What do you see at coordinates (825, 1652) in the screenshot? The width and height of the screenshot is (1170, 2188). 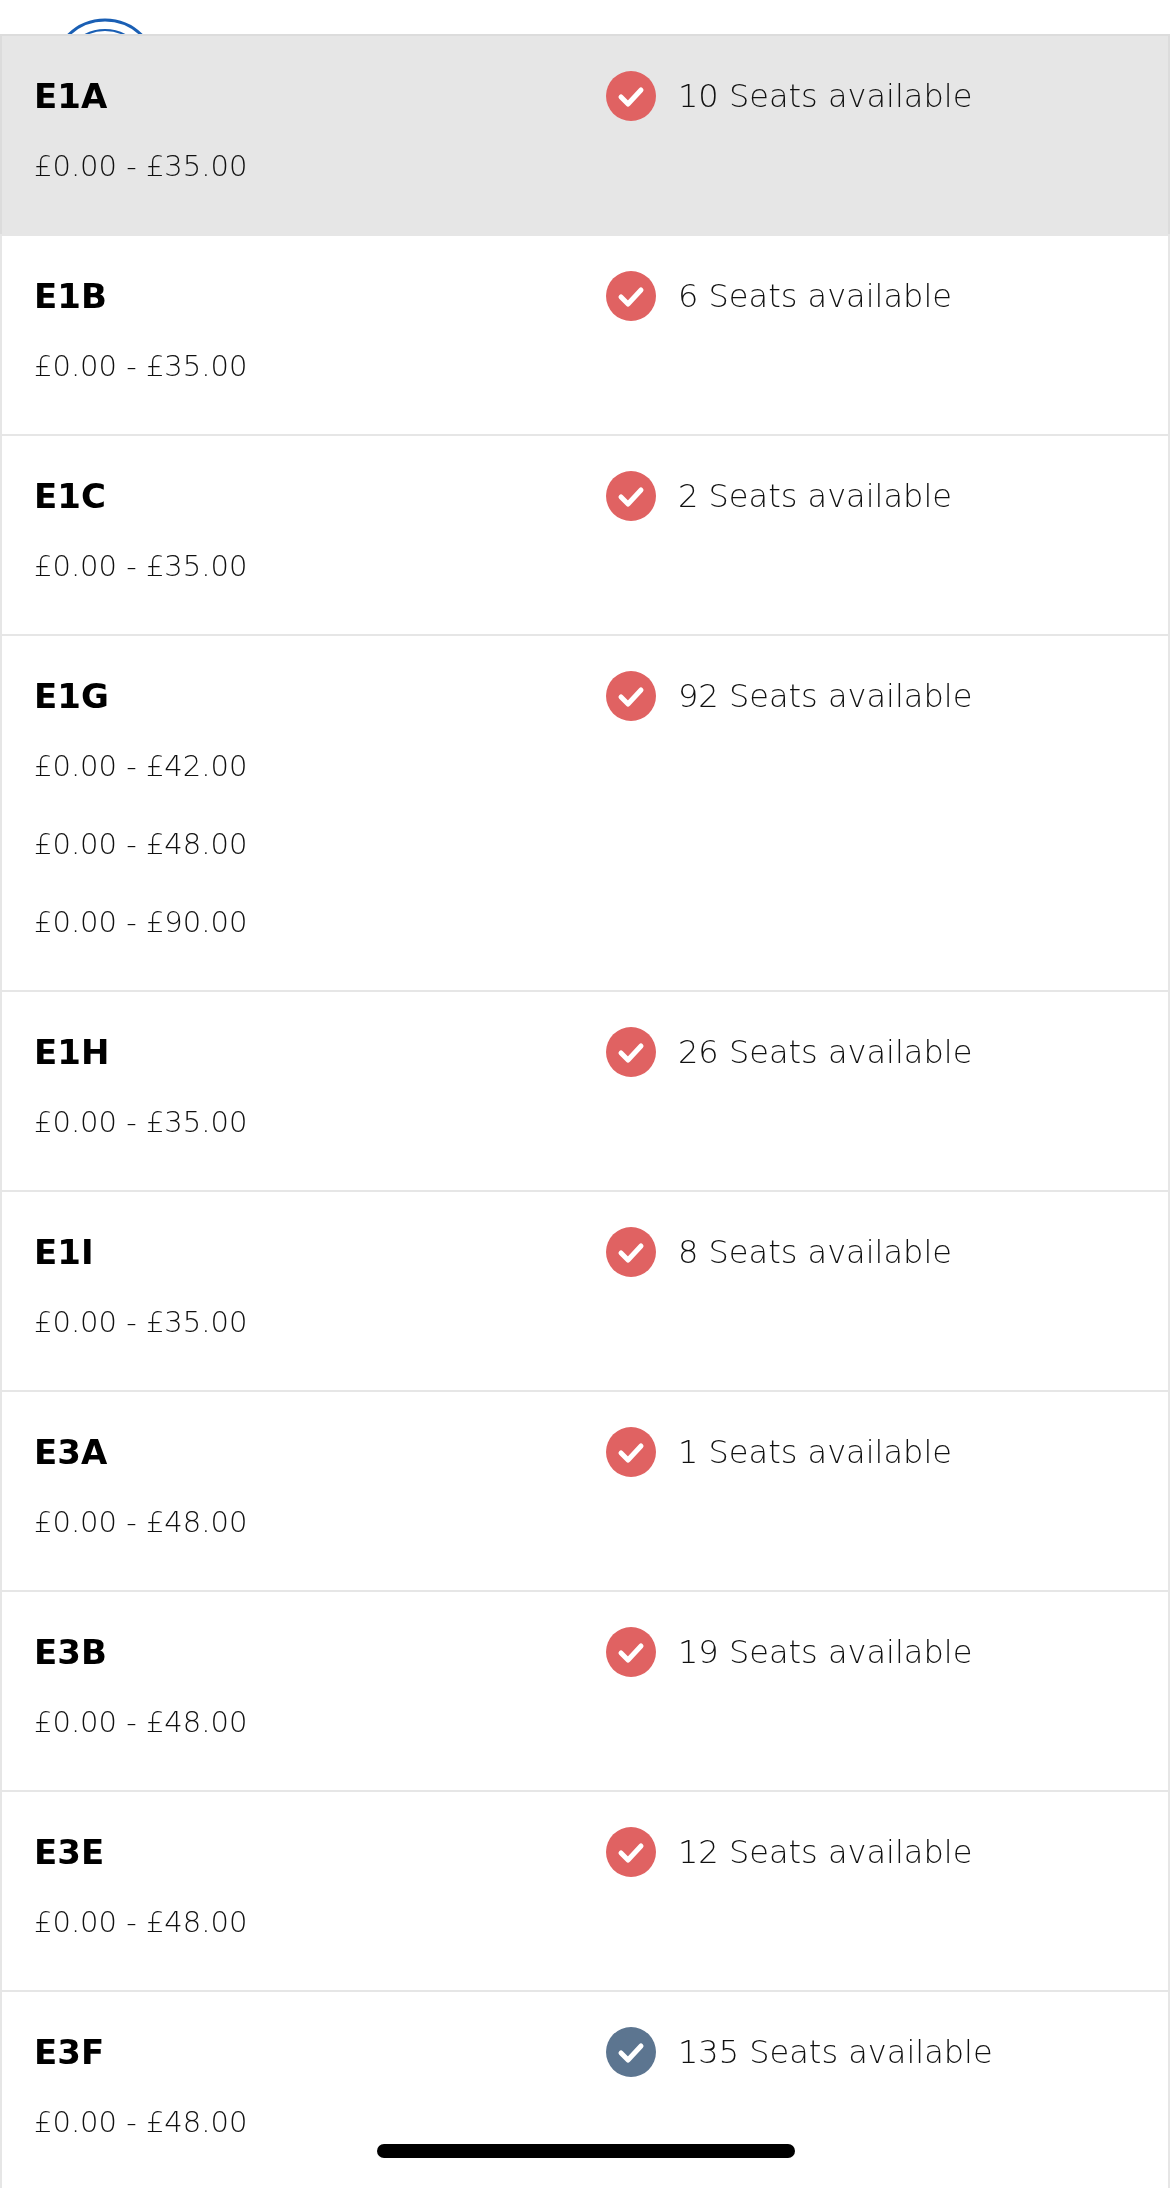 I see `seats-available: 19 Seats available` at bounding box center [825, 1652].